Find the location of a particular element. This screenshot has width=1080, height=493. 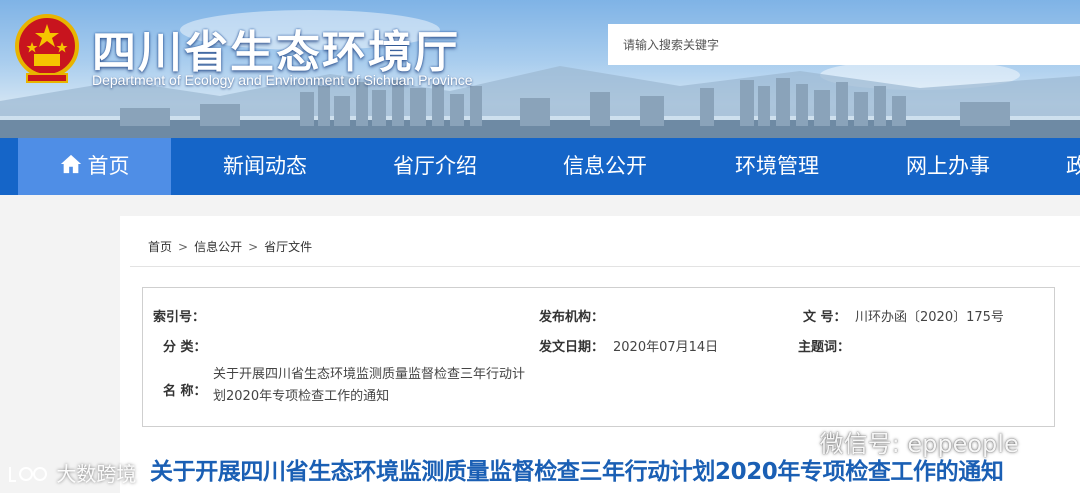

nav-item-info: 信息公开 is located at coordinates (605, 166).